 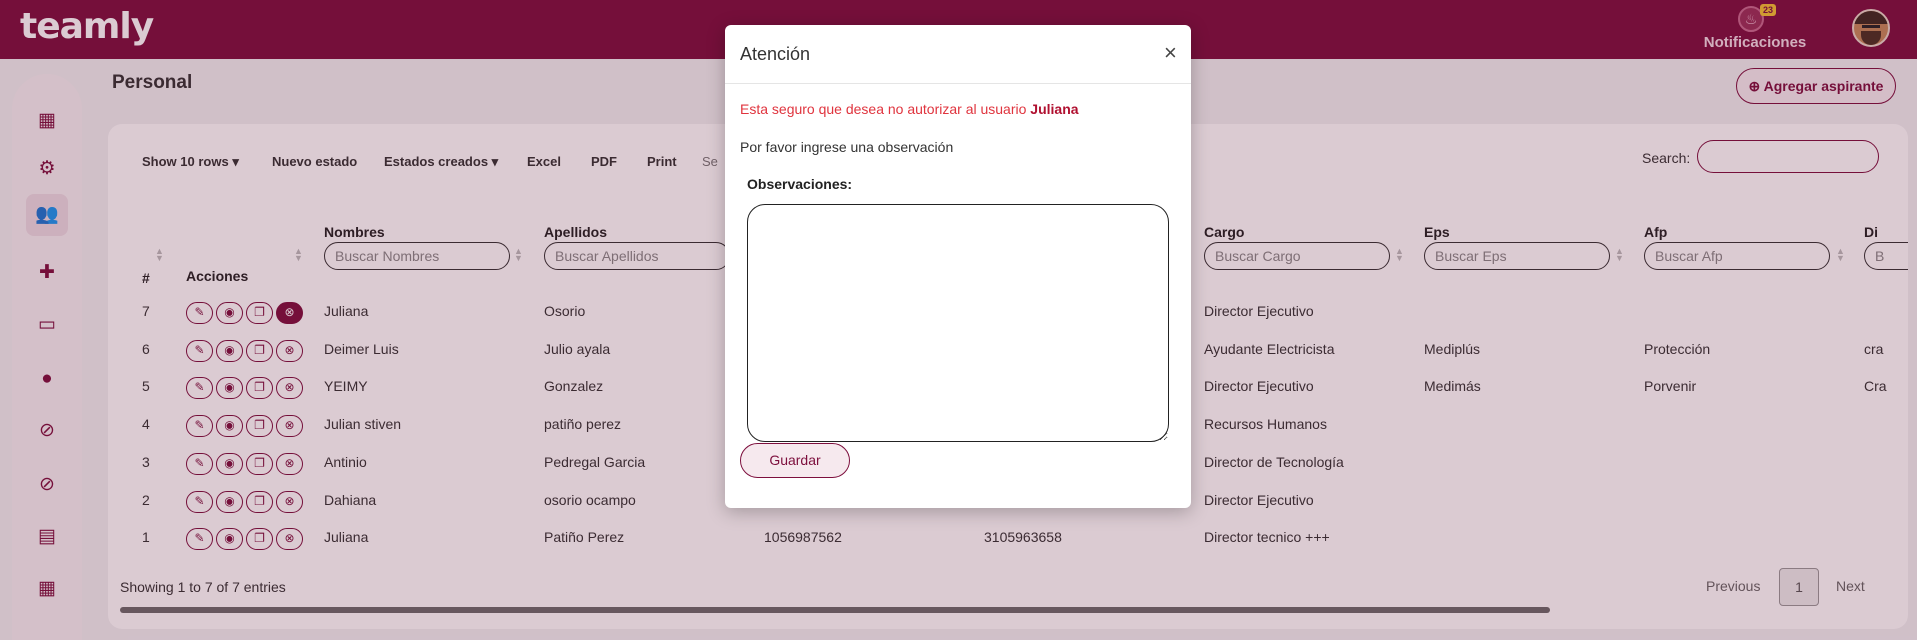 I want to click on warning-user-name: Juliana, so click(x=1054, y=109).